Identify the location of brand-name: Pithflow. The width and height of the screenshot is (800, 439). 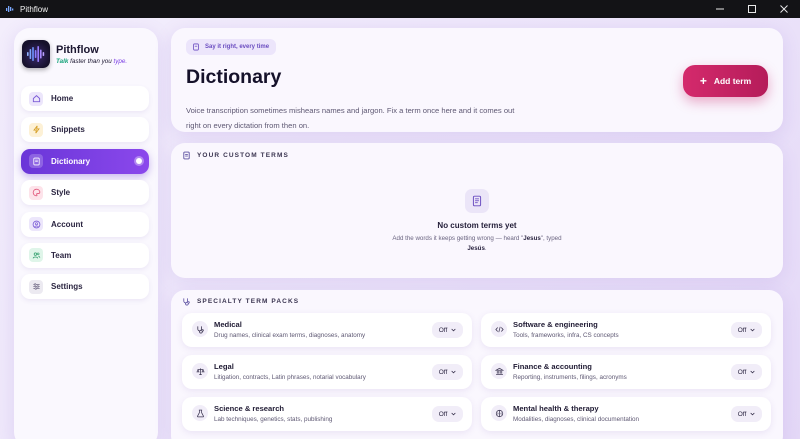
(77, 49).